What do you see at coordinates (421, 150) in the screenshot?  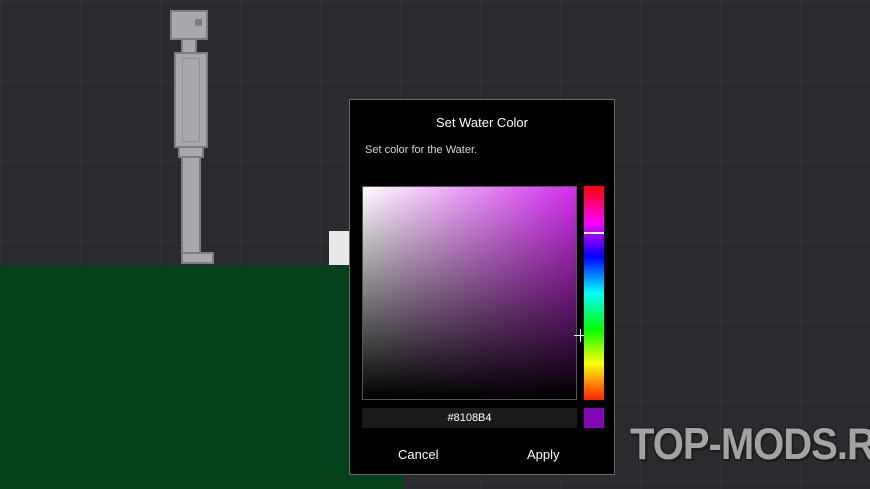 I see `dialog-description: Set color for the Water.` at bounding box center [421, 150].